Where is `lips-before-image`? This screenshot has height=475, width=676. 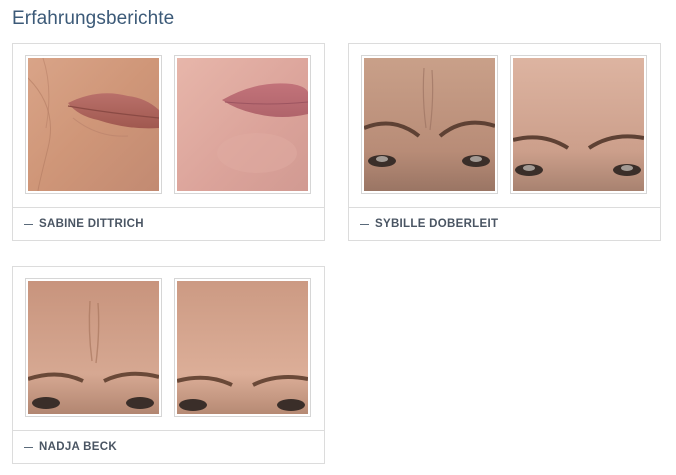 lips-before-image is located at coordinates (93, 124).